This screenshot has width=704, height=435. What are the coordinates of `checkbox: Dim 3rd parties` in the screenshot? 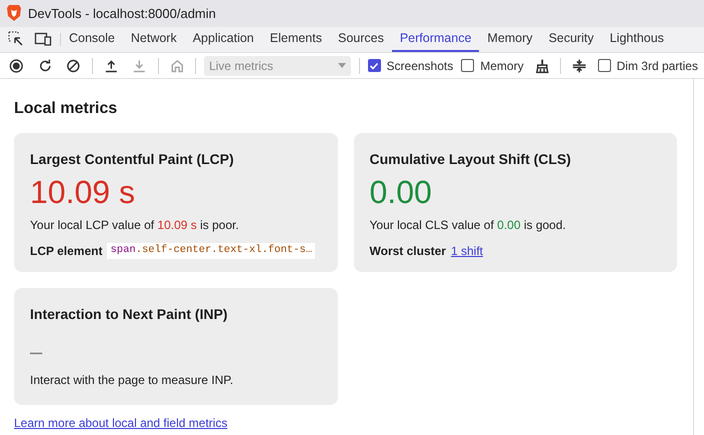 It's located at (648, 65).